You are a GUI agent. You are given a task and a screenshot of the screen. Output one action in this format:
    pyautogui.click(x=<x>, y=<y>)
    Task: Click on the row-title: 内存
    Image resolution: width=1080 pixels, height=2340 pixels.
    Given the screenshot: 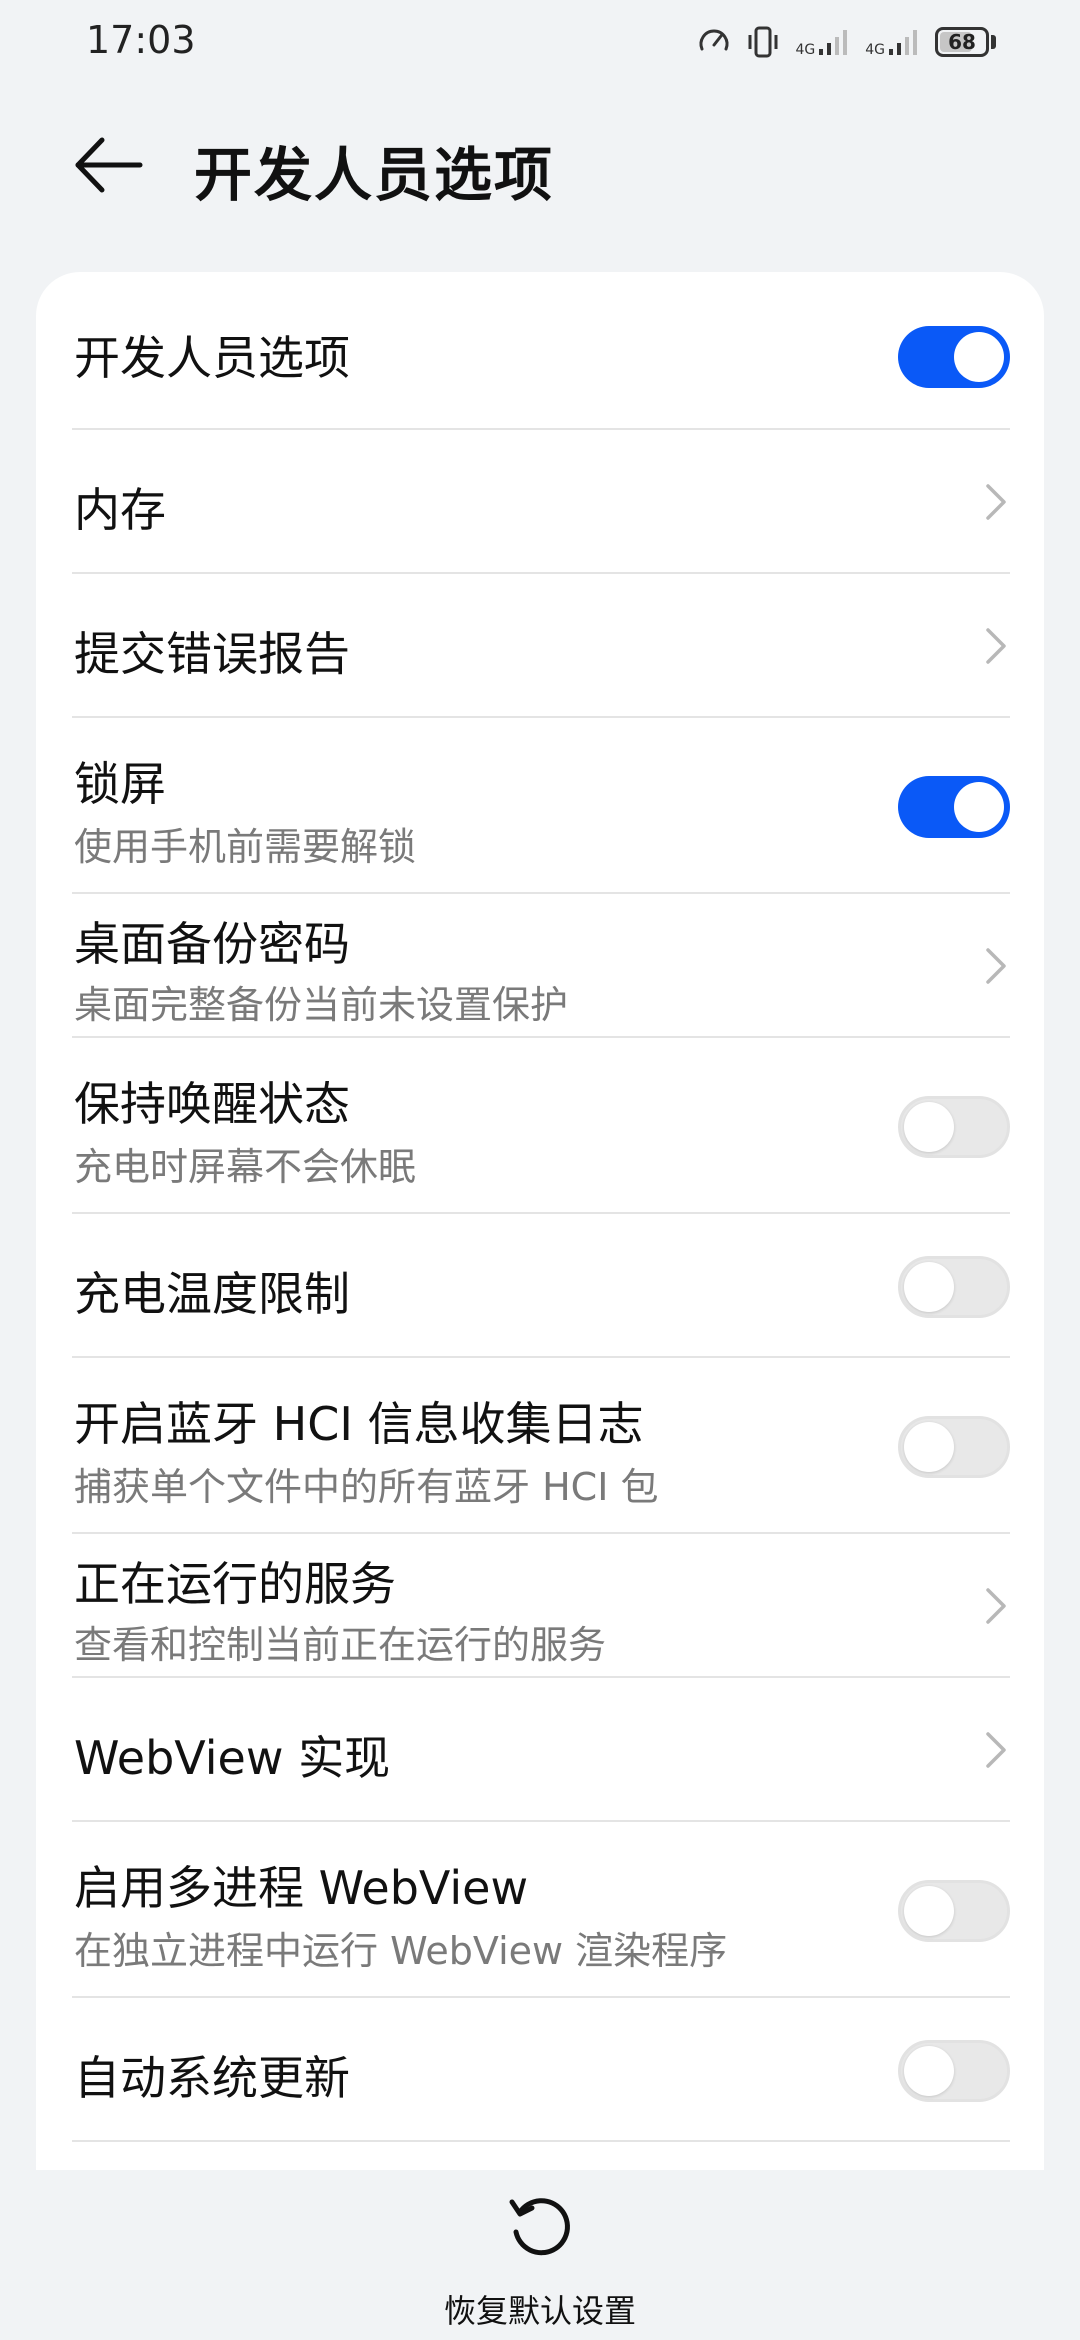 What is the action you would take?
    pyautogui.click(x=120, y=510)
    